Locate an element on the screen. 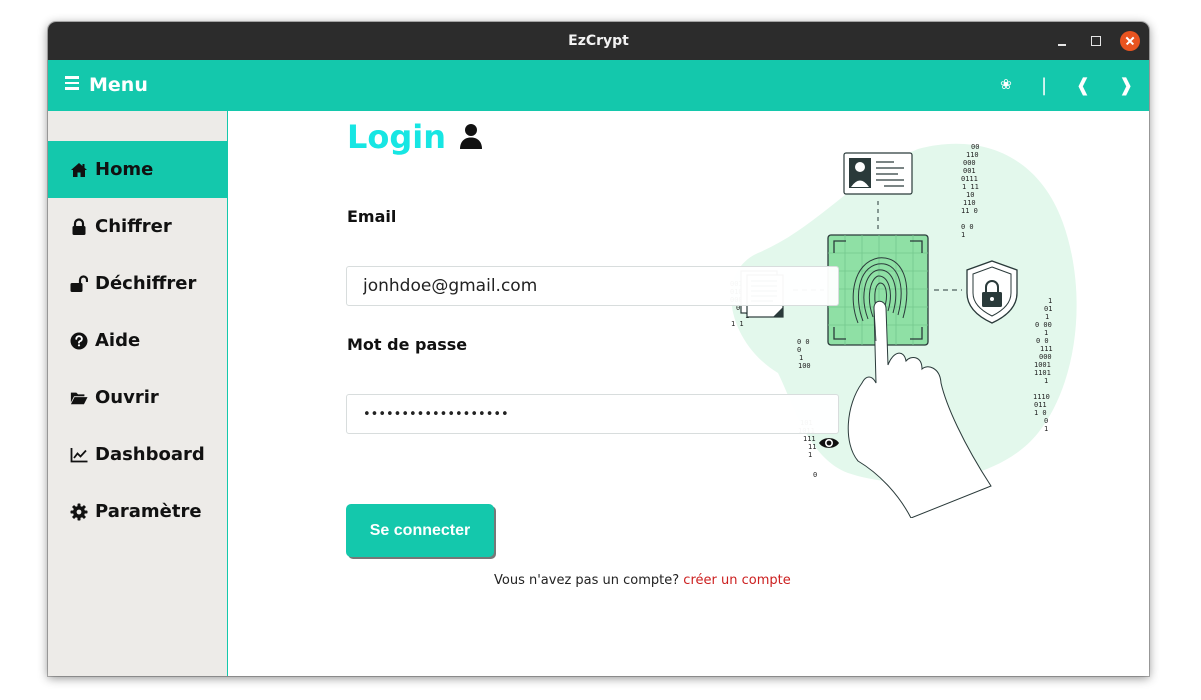  svg-text: 1110 is located at coordinates (1041, 397).